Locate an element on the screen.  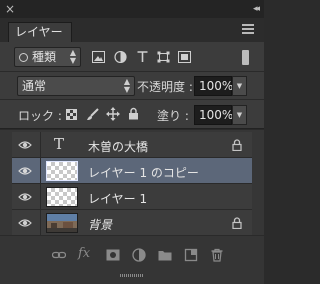
layer-row-selected: レイヤー 1 のコピー is located at coordinates (132, 171).